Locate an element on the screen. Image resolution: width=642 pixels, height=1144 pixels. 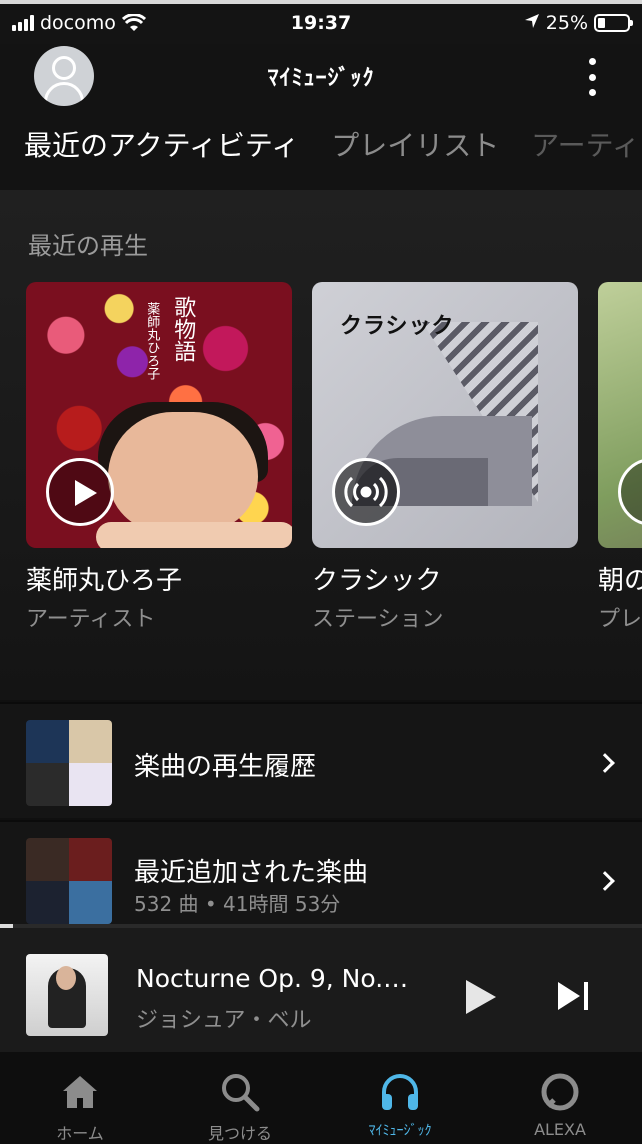
nav-my-music: ﾏｲﾐｭｰｼﾞｯｸ is located at coordinates (400, 1105).